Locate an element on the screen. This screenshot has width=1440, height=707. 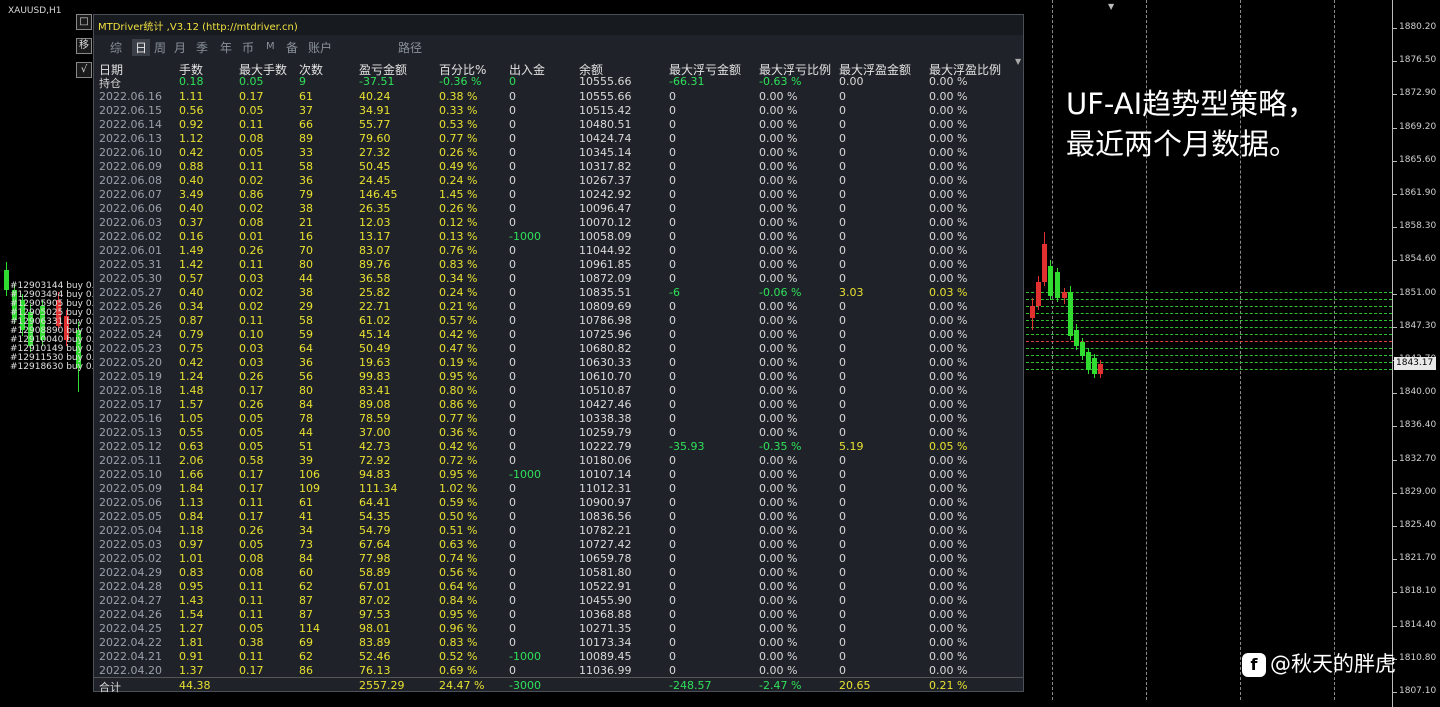
chart-shift-marker-icon: ▼ is located at coordinates (1111, 6).